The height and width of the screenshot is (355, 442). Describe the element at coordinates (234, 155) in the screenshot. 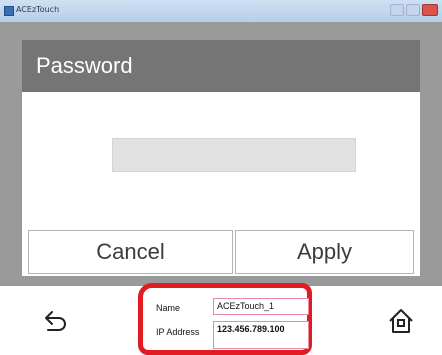

I see `password-input` at that location.